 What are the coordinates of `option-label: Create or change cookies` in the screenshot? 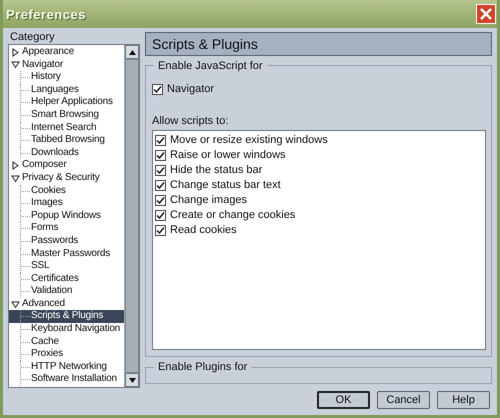 It's located at (233, 215).